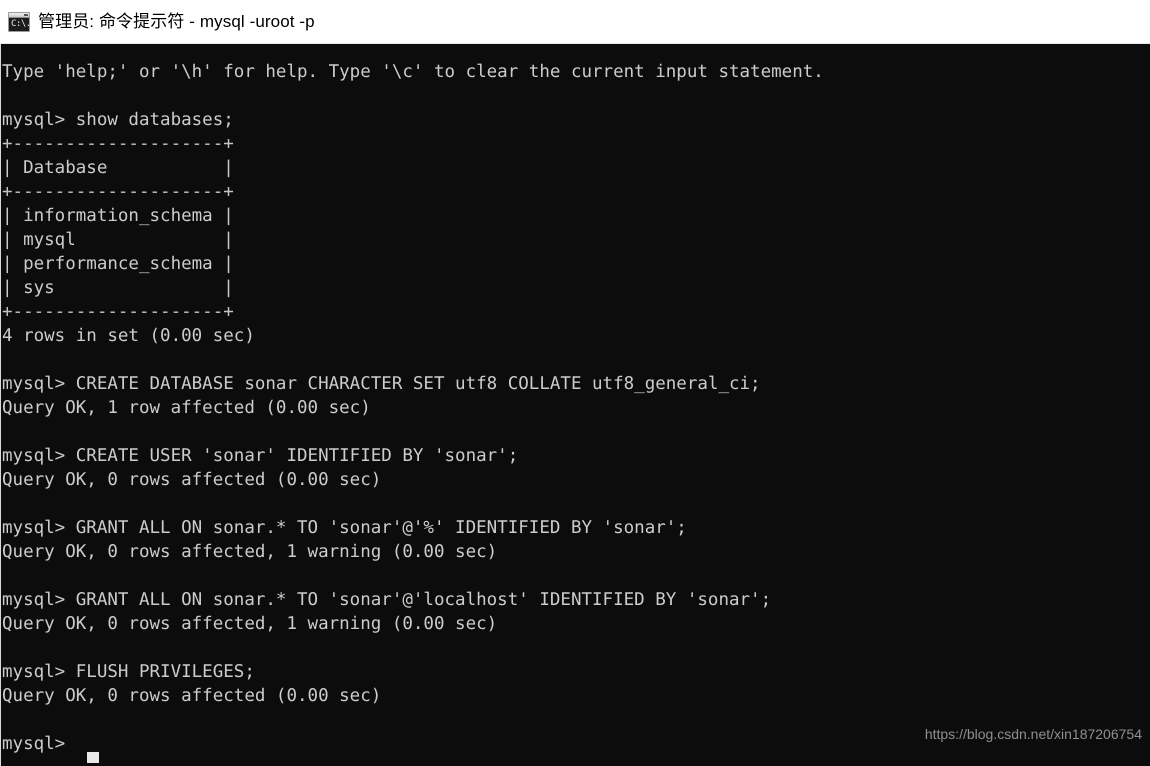 The width and height of the screenshot is (1150, 766). Describe the element at coordinates (1033, 734) in the screenshot. I see `watermark-url: https://blog.csdn.net/xin187206754` at that location.